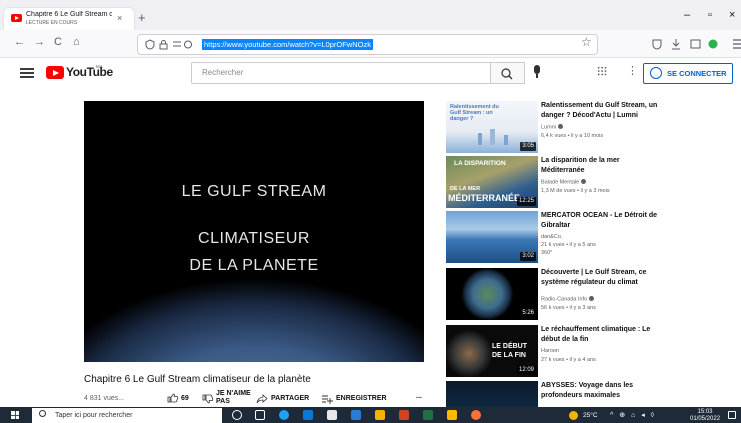  What do you see at coordinates (208, 399) in the screenshot?
I see `dislike-icon` at bounding box center [208, 399].